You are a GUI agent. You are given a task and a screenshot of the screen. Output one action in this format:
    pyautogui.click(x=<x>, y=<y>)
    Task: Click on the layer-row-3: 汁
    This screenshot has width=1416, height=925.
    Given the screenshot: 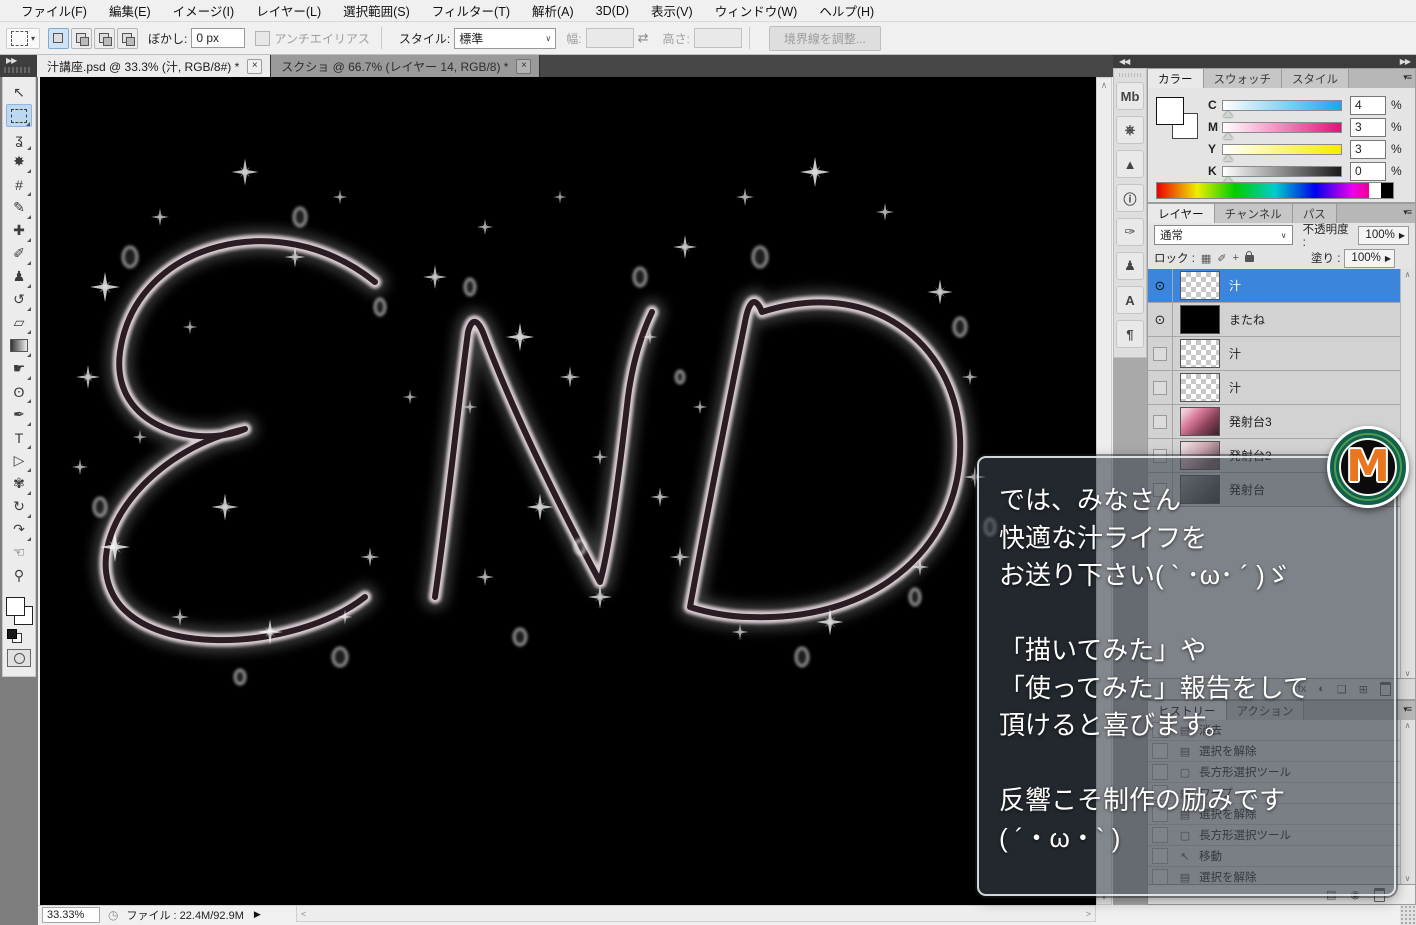 What is the action you would take?
    pyautogui.click(x=1274, y=354)
    